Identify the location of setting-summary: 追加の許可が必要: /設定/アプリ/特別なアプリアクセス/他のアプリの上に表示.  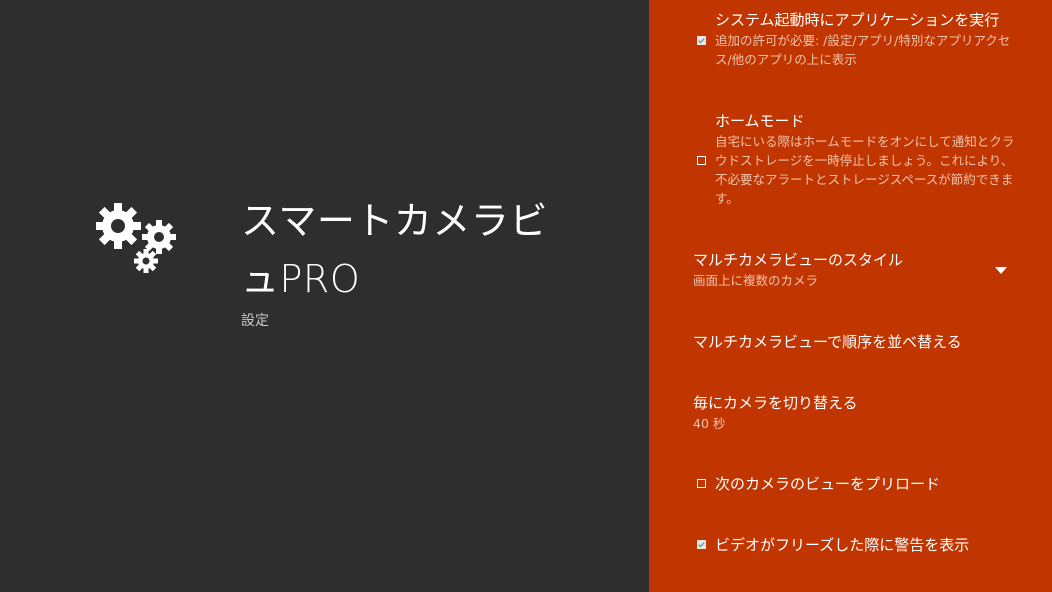
(863, 50).